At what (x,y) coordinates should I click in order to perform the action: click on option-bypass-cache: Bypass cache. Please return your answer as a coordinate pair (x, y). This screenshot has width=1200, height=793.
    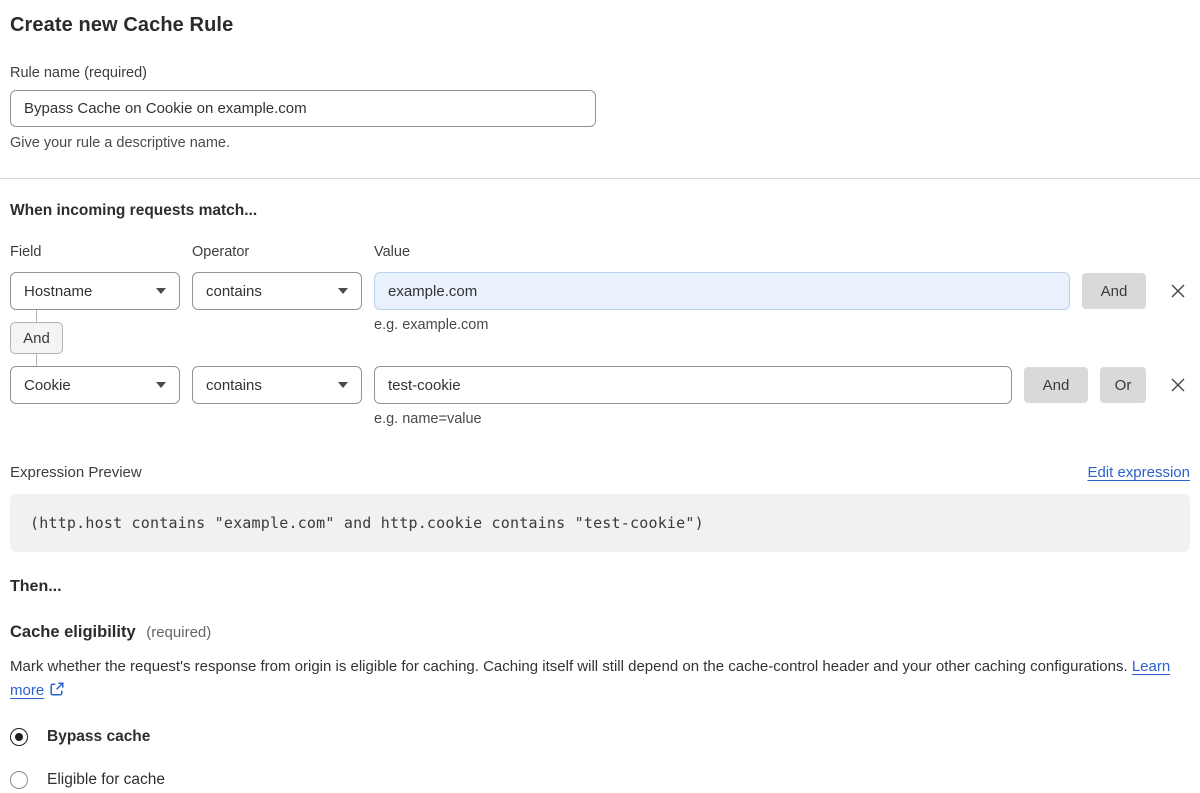
    Looking at the image, I should click on (80, 737).